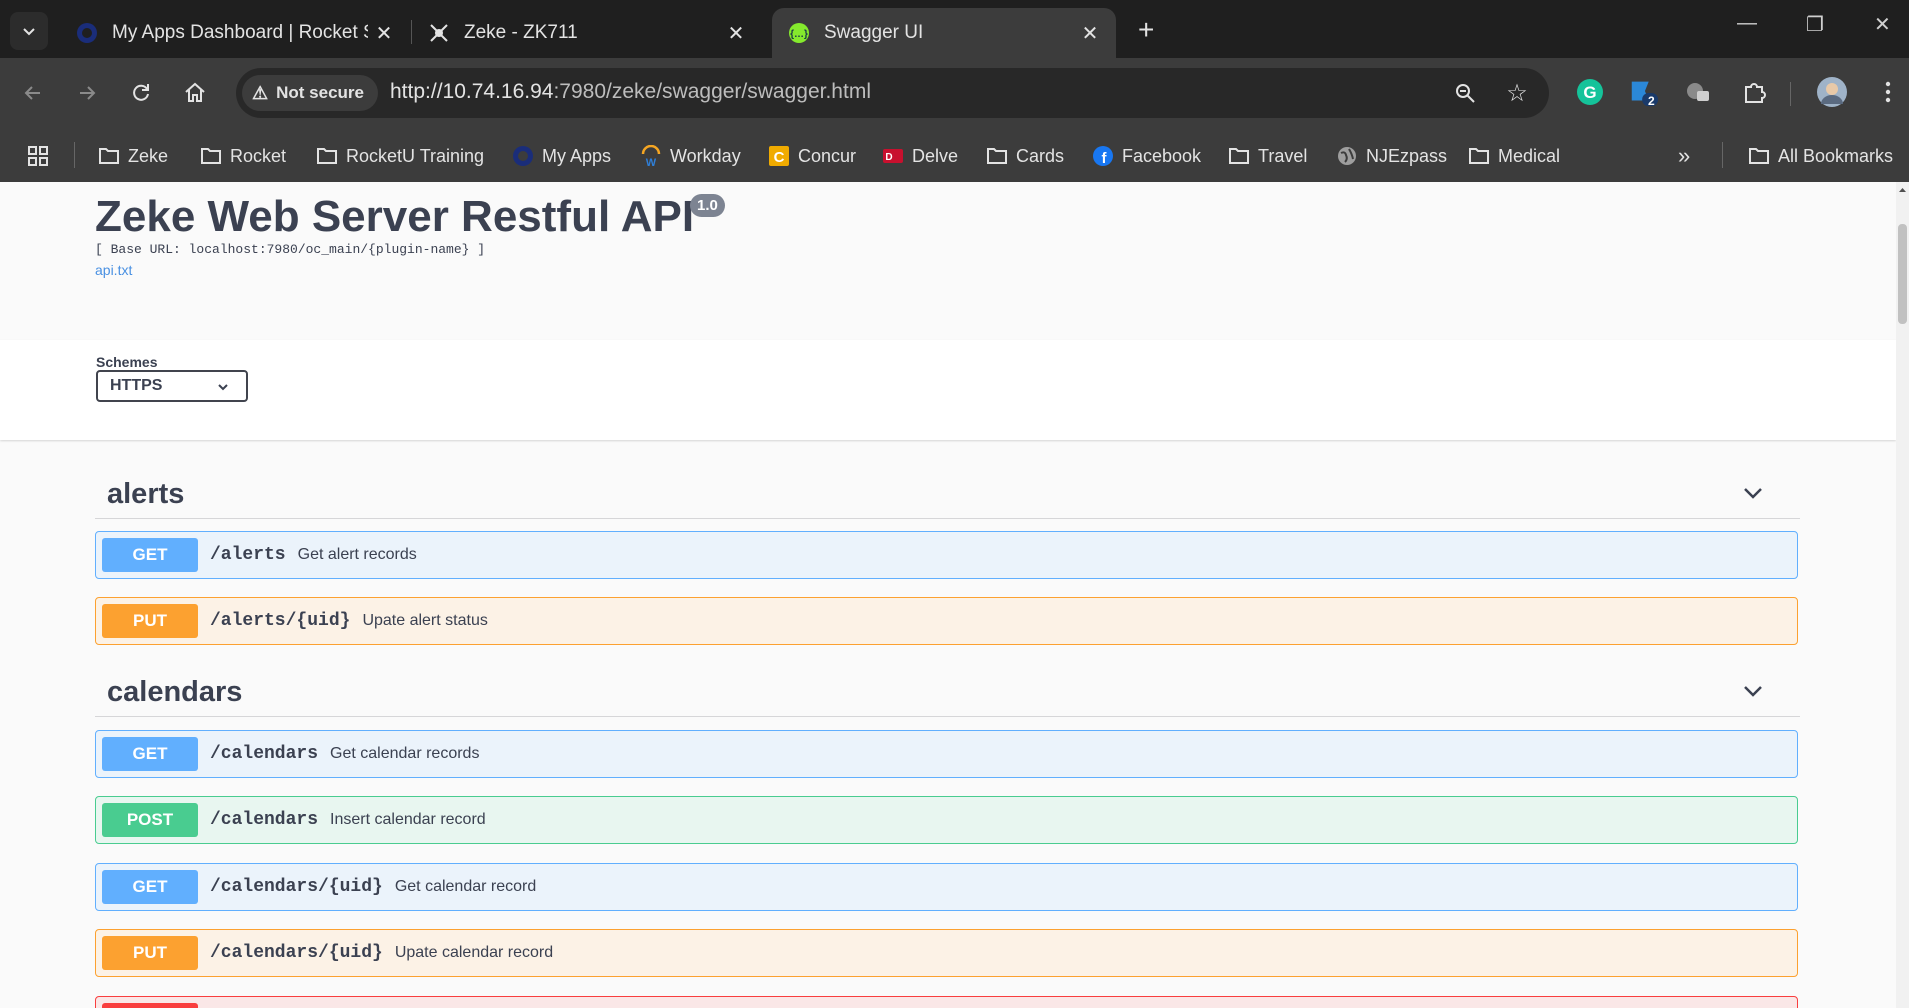  I want to click on zoom-icon, so click(1465, 93).